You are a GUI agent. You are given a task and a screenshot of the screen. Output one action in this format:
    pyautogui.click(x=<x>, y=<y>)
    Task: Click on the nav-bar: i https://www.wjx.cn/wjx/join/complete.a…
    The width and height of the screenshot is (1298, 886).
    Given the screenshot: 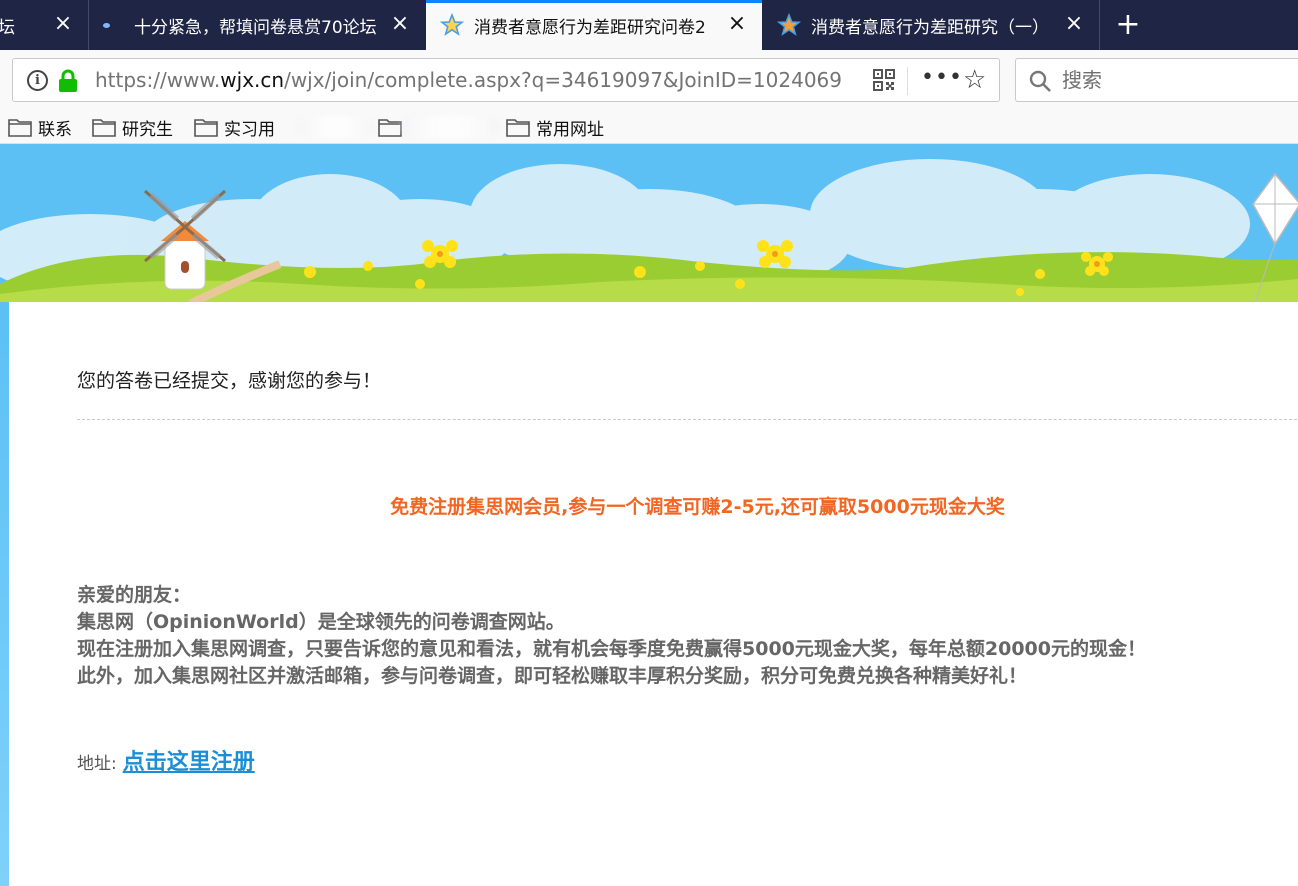 What is the action you would take?
    pyautogui.click(x=649, y=80)
    